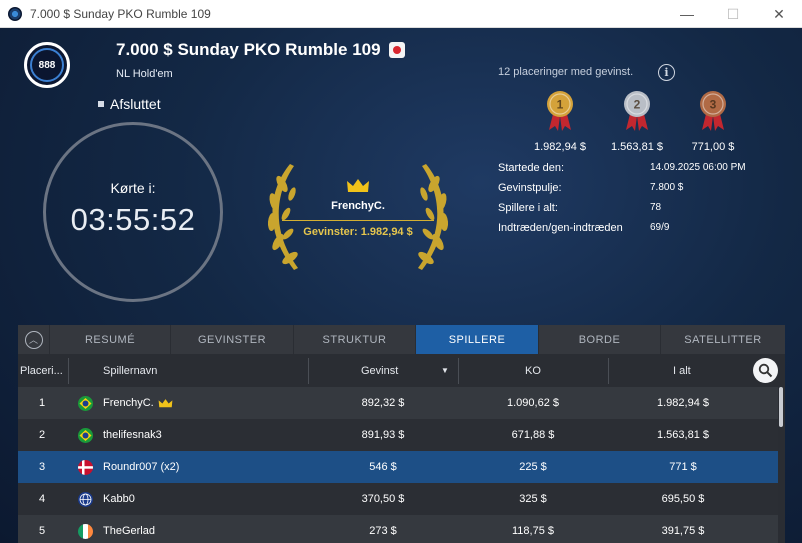 Image resolution: width=802 pixels, height=543 pixels. Describe the element at coordinates (383, 467) in the screenshot. I see `cell-winnings: 546 $` at that location.